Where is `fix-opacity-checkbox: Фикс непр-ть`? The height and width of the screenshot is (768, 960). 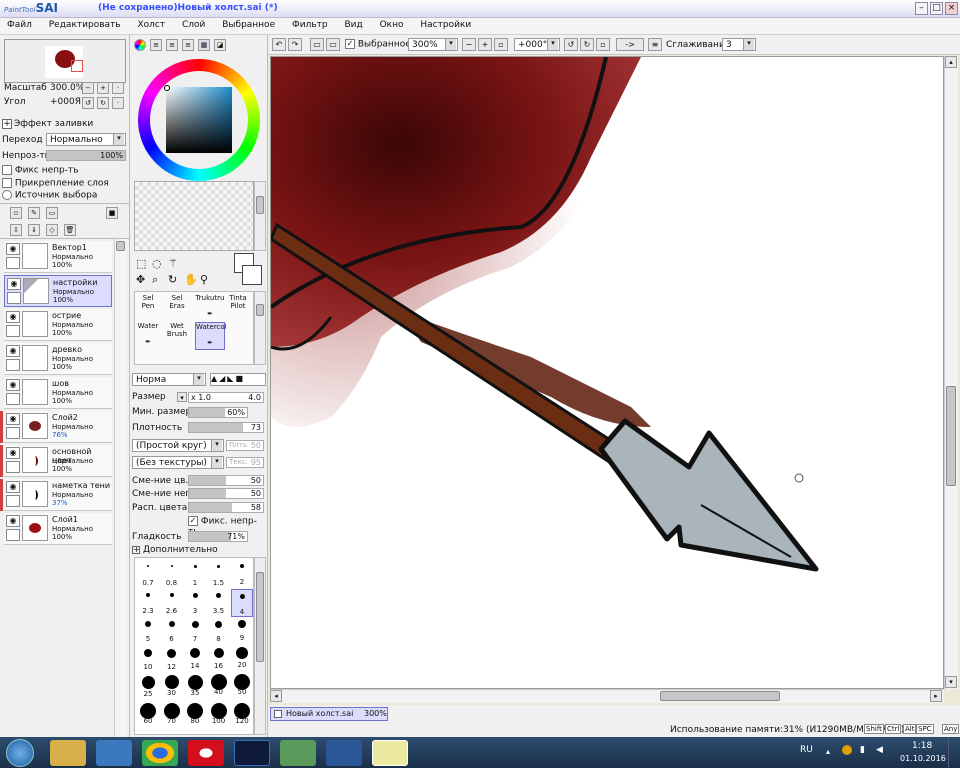
fix-opacity-checkbox: Фикс непр-ть is located at coordinates (40, 170).